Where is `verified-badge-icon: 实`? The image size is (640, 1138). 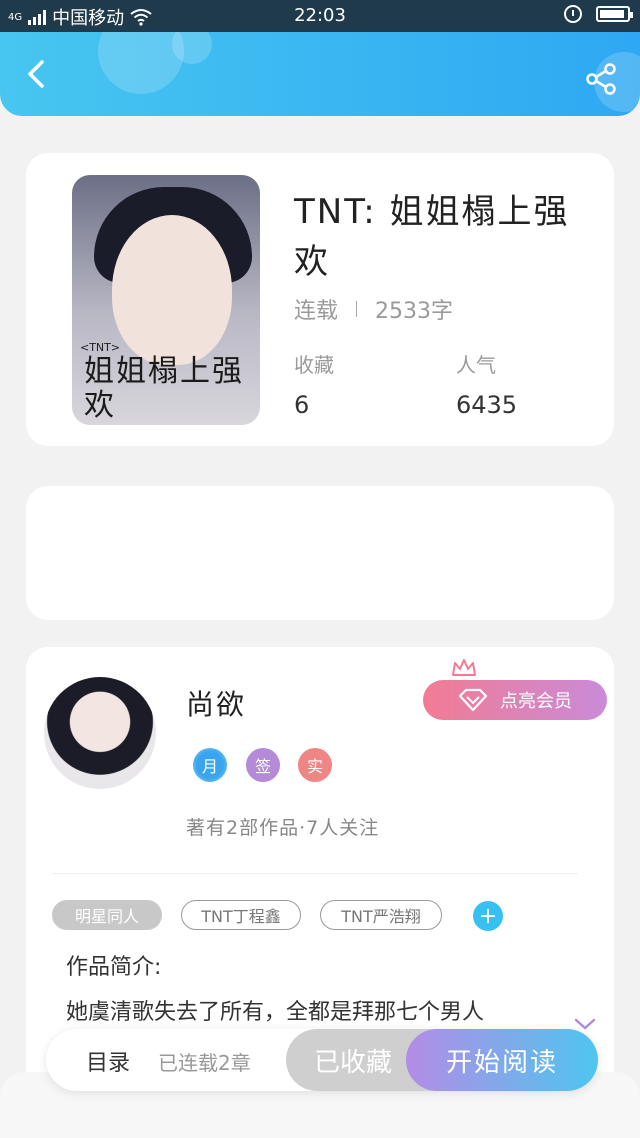 verified-badge-icon: 实 is located at coordinates (315, 765).